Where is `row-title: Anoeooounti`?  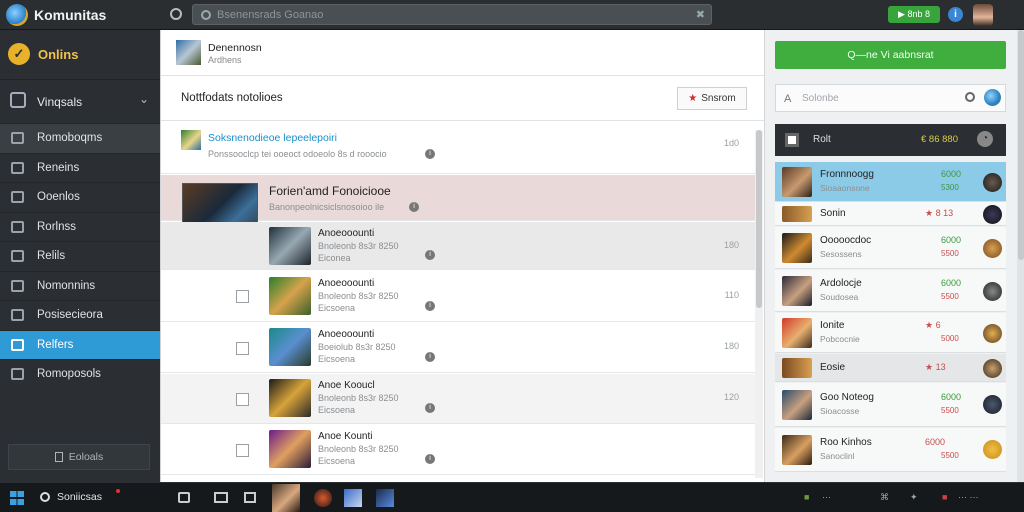 row-title: Anoeooounti is located at coordinates (346, 334).